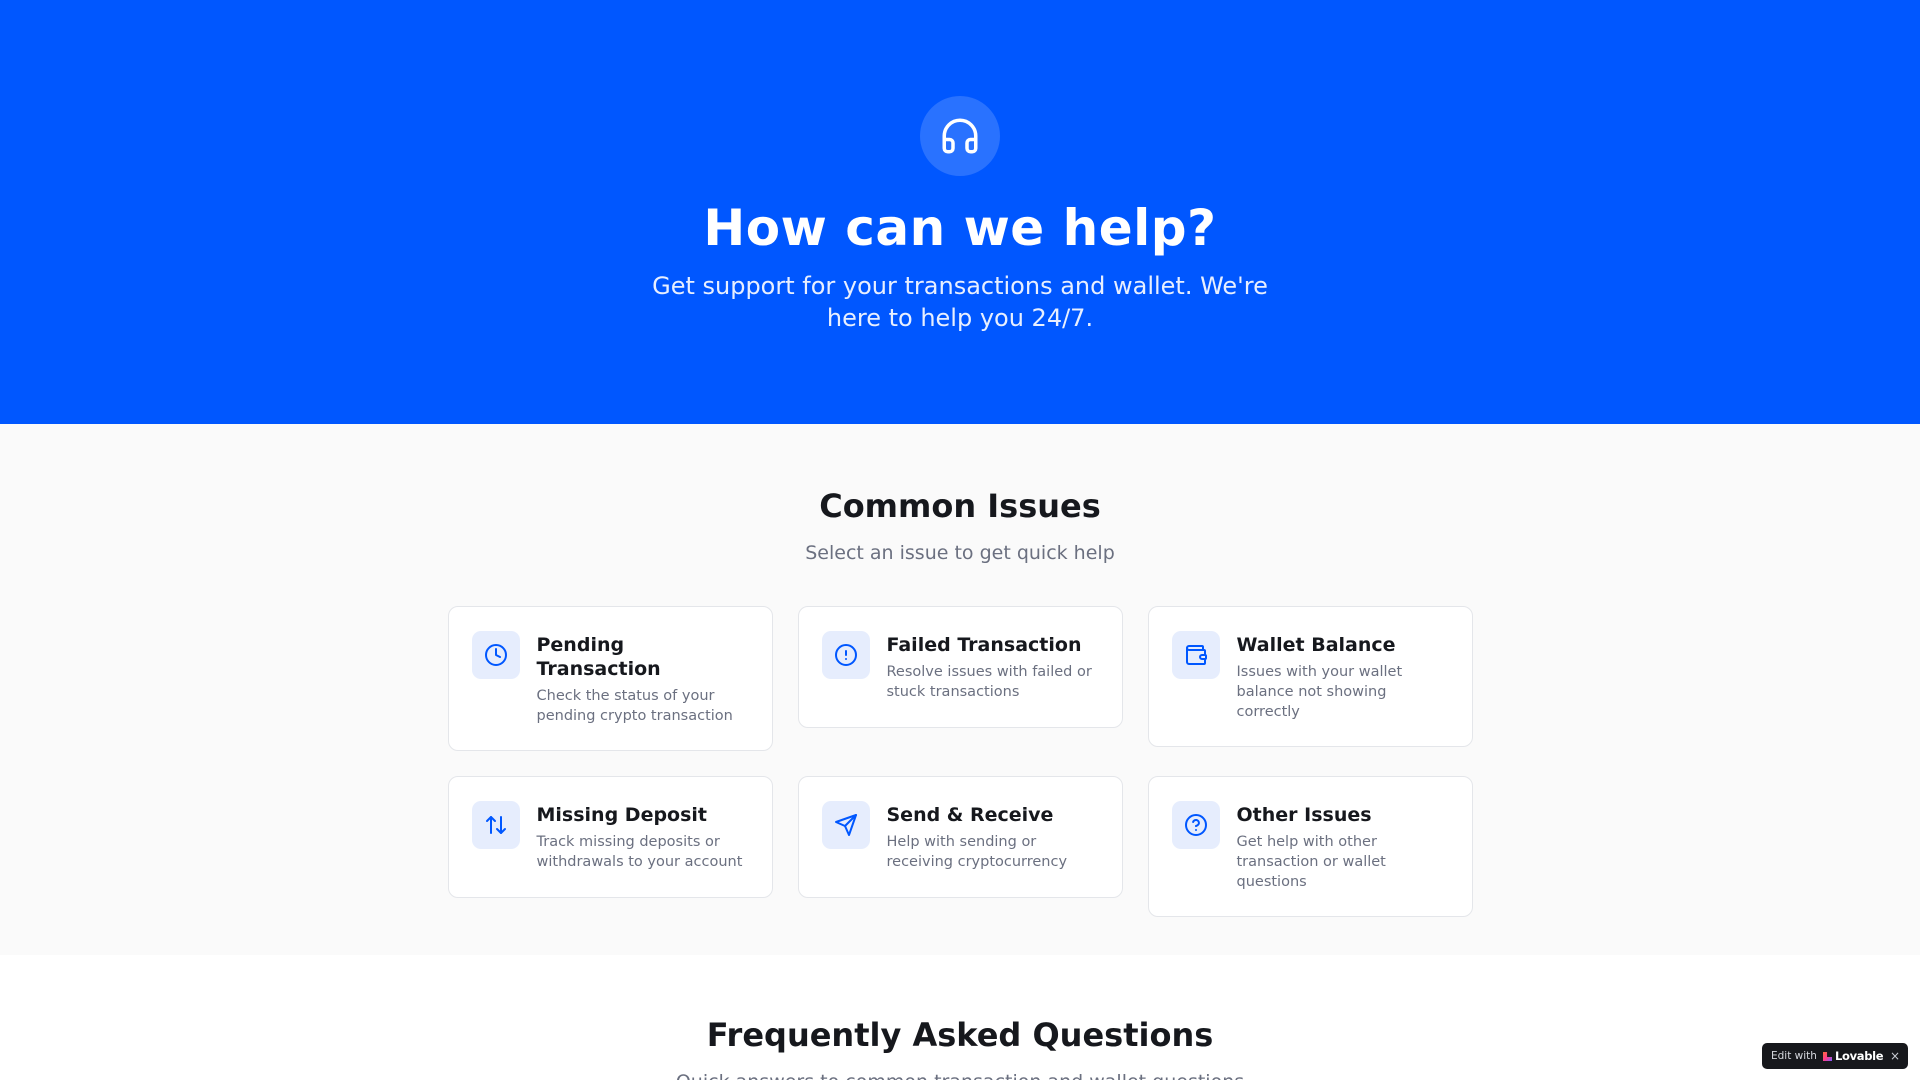 The image size is (1920, 1080). Describe the element at coordinates (495, 825) in the screenshot. I see `arrows-up-down-icon` at that location.